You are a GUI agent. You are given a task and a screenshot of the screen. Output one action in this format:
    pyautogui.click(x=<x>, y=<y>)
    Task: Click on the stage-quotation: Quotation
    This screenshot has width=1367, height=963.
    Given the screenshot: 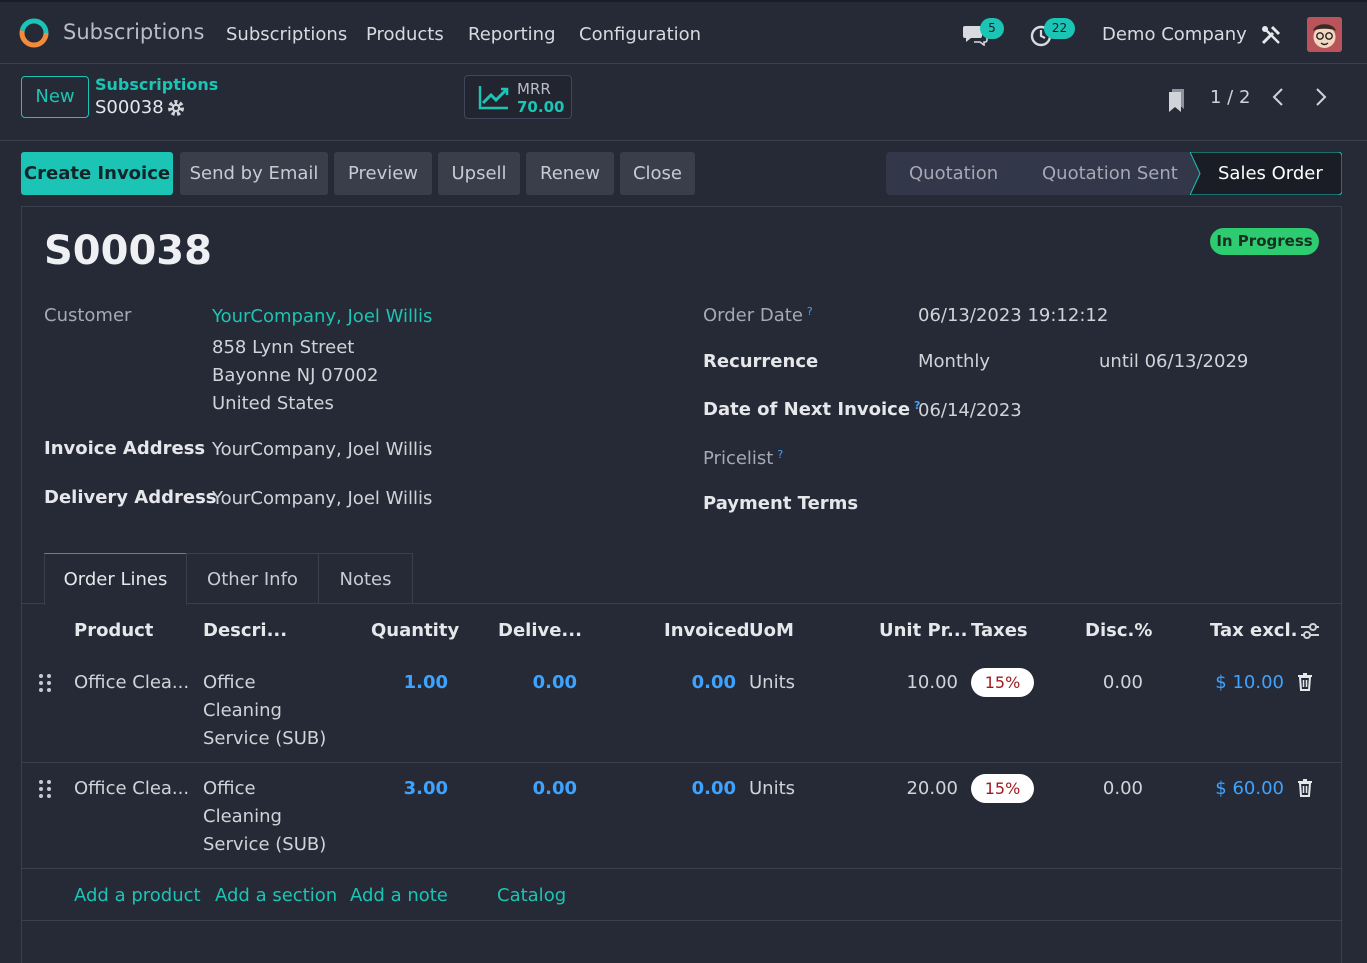 What is the action you would take?
    pyautogui.click(x=953, y=173)
    